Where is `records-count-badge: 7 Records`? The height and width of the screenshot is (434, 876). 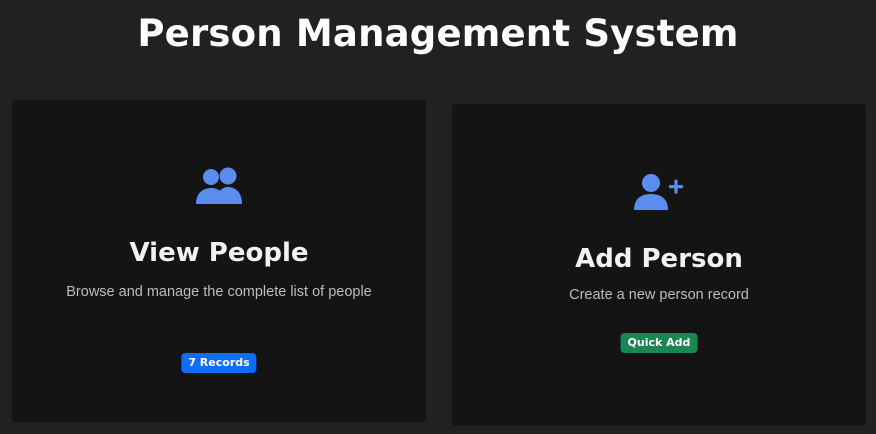
records-count-badge: 7 Records is located at coordinates (219, 363).